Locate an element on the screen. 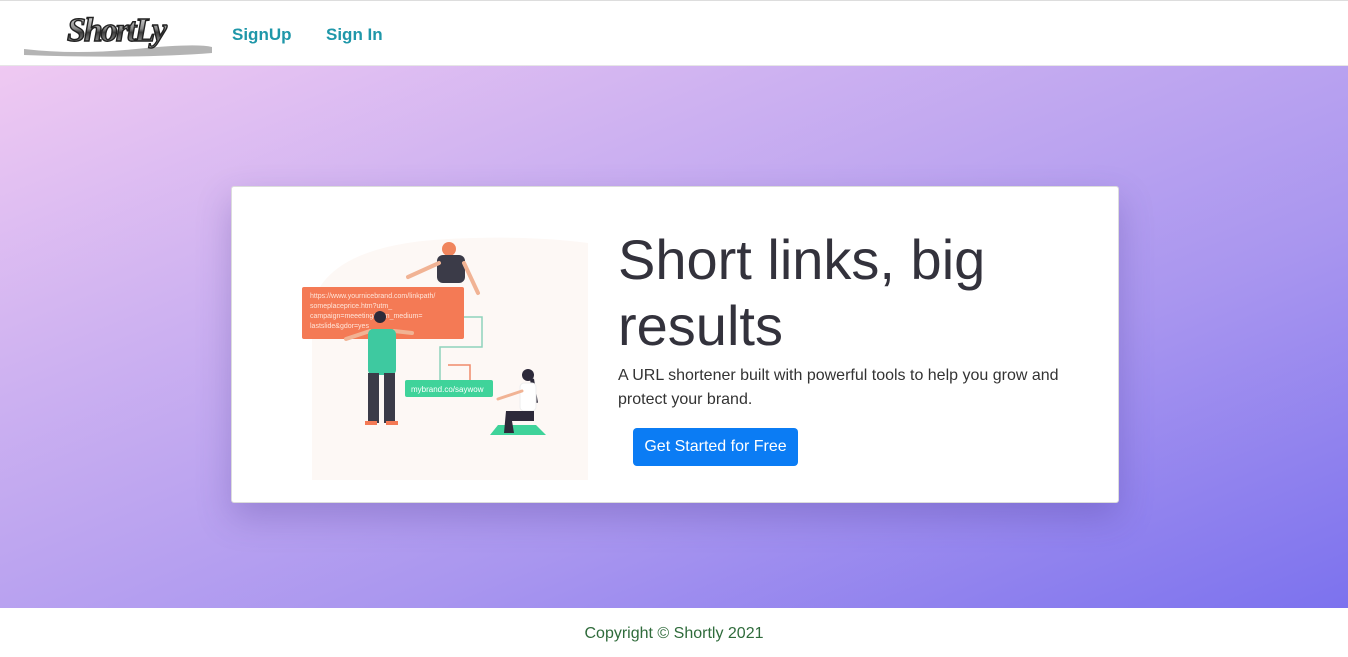 This screenshot has width=1348, height=657. svg-text: ShortLy is located at coordinates (117, 30).